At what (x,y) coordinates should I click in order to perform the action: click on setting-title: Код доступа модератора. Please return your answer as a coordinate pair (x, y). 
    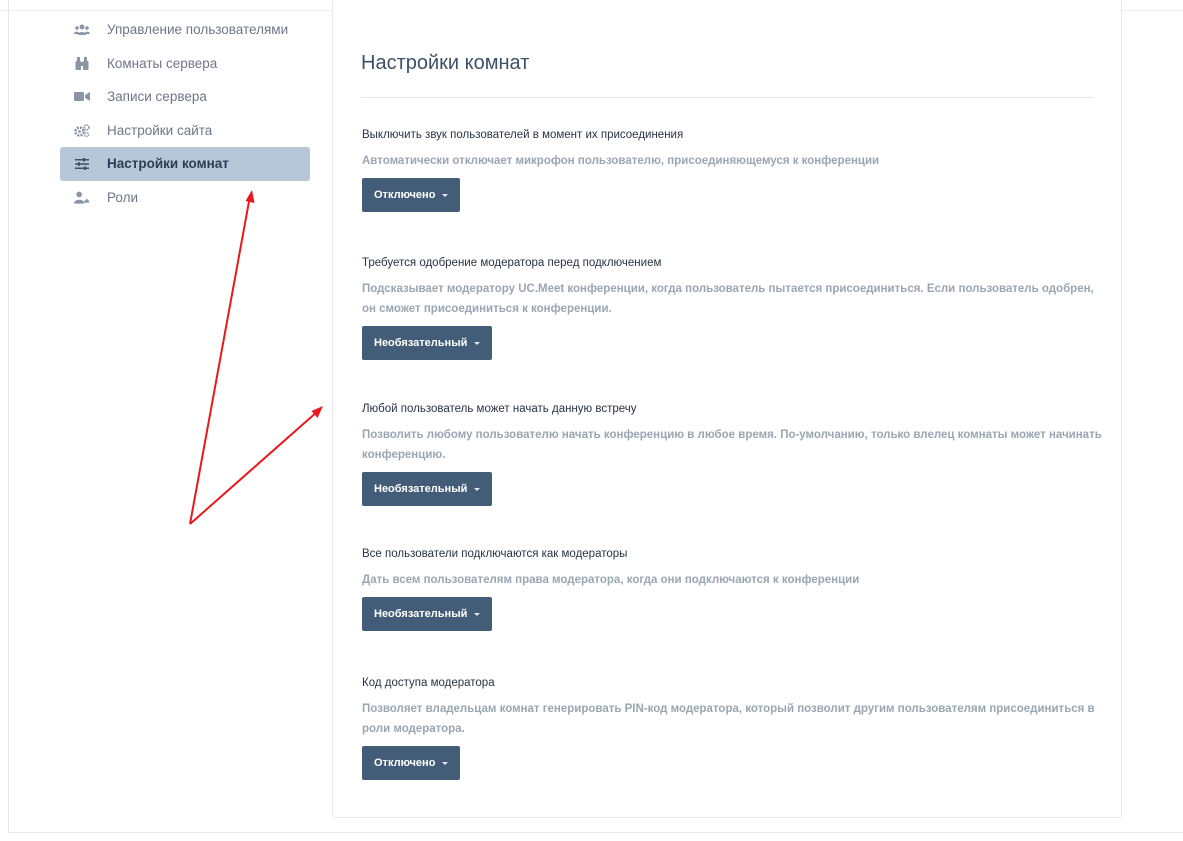
    Looking at the image, I should click on (428, 683).